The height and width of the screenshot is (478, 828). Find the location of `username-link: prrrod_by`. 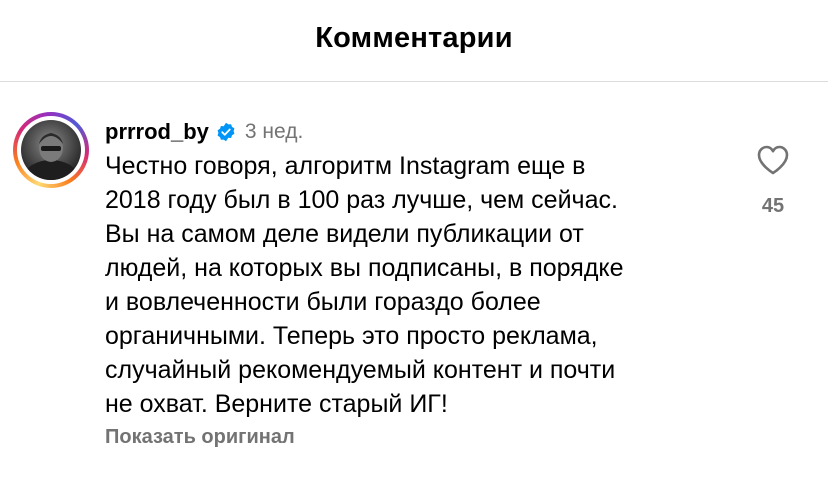

username-link: prrrod_by is located at coordinates (157, 132).